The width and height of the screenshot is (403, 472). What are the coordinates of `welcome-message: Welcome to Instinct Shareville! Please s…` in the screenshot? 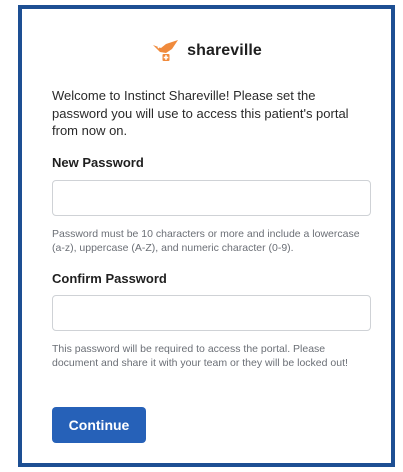 It's located at (200, 113).